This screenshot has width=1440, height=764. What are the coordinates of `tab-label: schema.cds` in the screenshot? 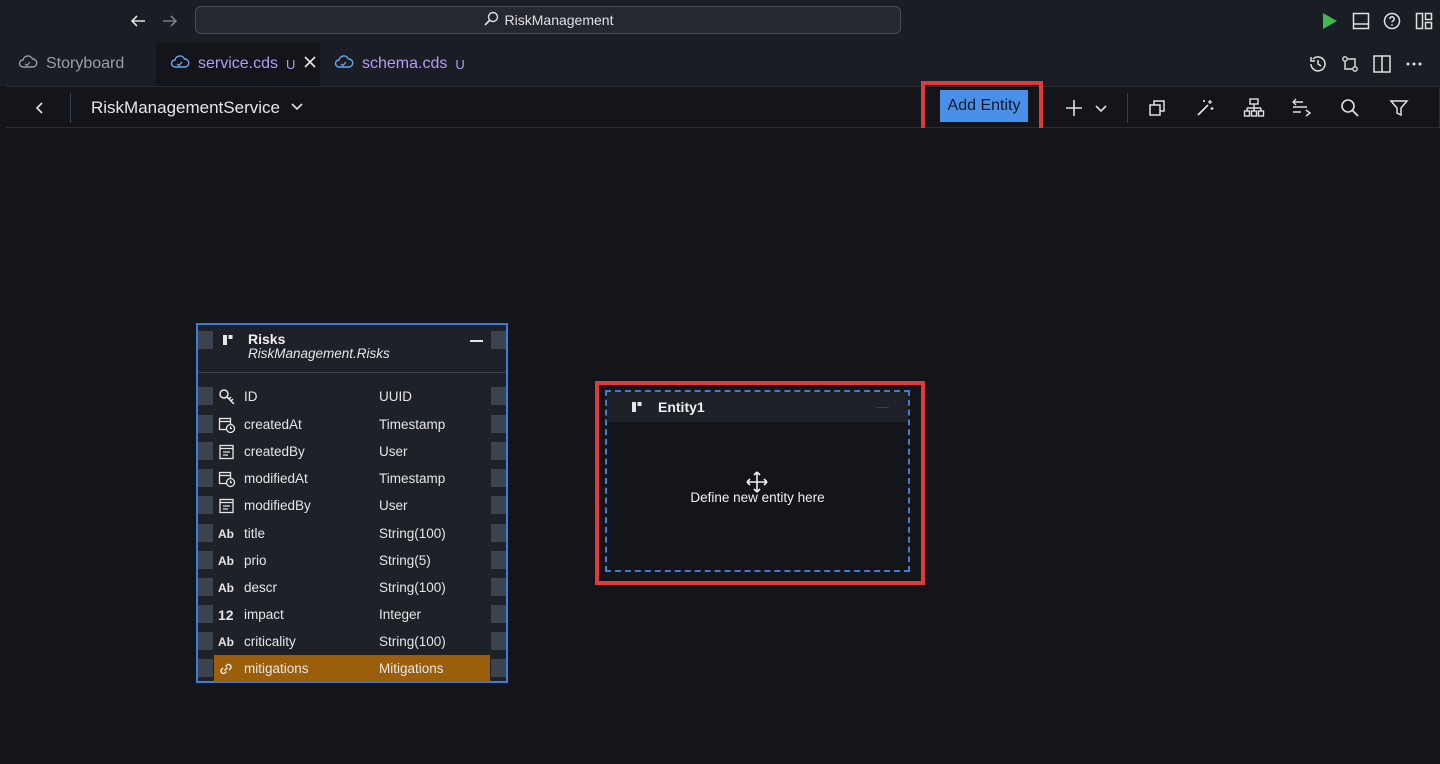 It's located at (405, 63).